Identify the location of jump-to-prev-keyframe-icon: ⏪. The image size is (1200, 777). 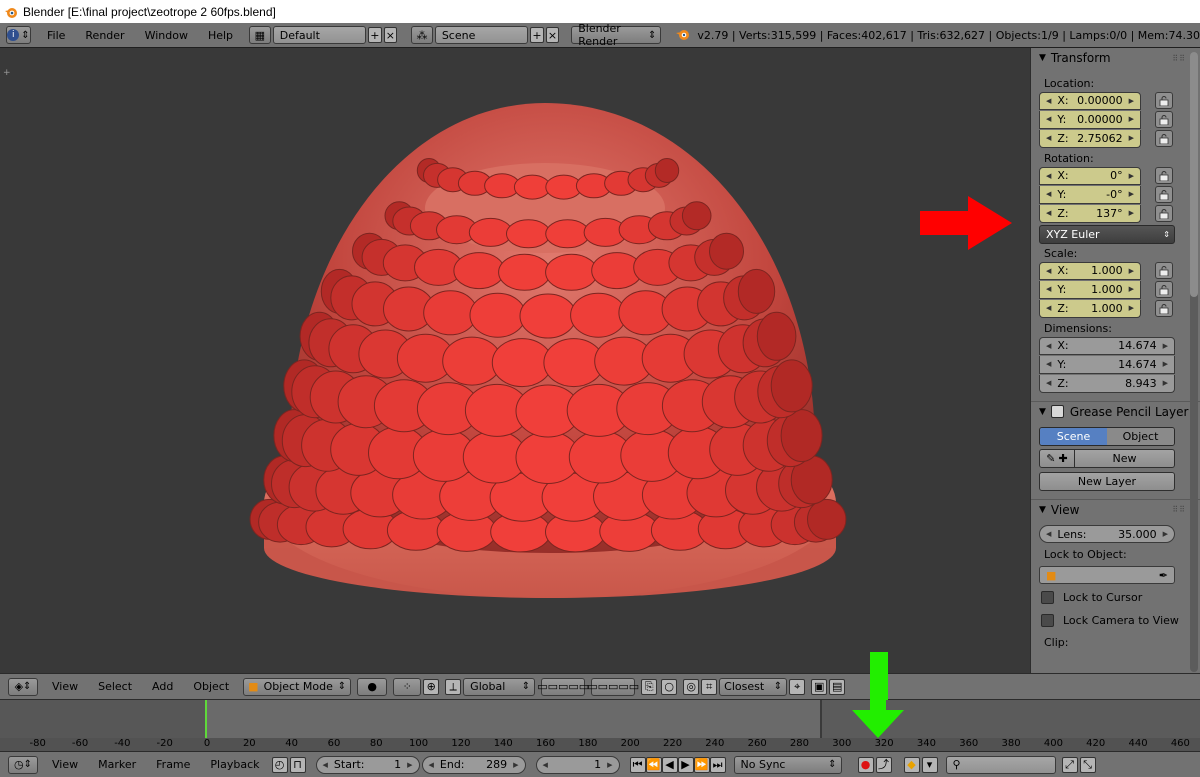
(653, 764).